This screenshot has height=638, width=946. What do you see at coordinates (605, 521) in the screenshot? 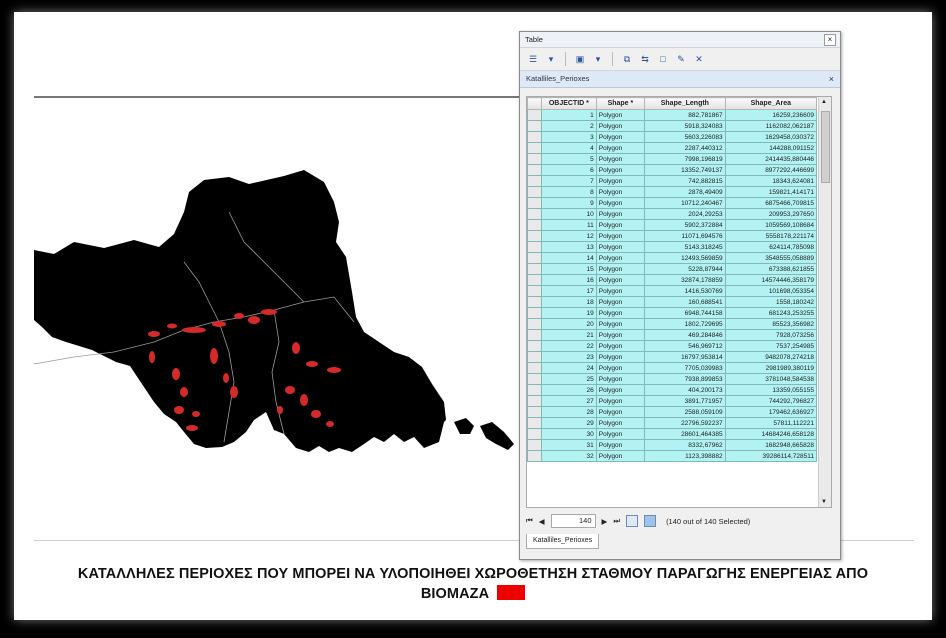
I see `next-record-icon: ▶` at bounding box center [605, 521].